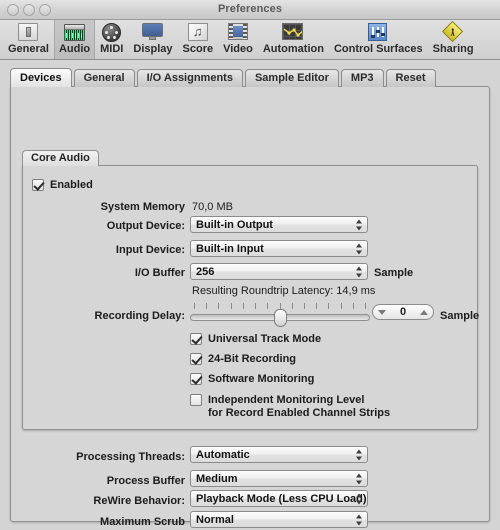 This screenshot has width=500, height=530. I want to click on recording-delay-stepper: 0, so click(403, 312).